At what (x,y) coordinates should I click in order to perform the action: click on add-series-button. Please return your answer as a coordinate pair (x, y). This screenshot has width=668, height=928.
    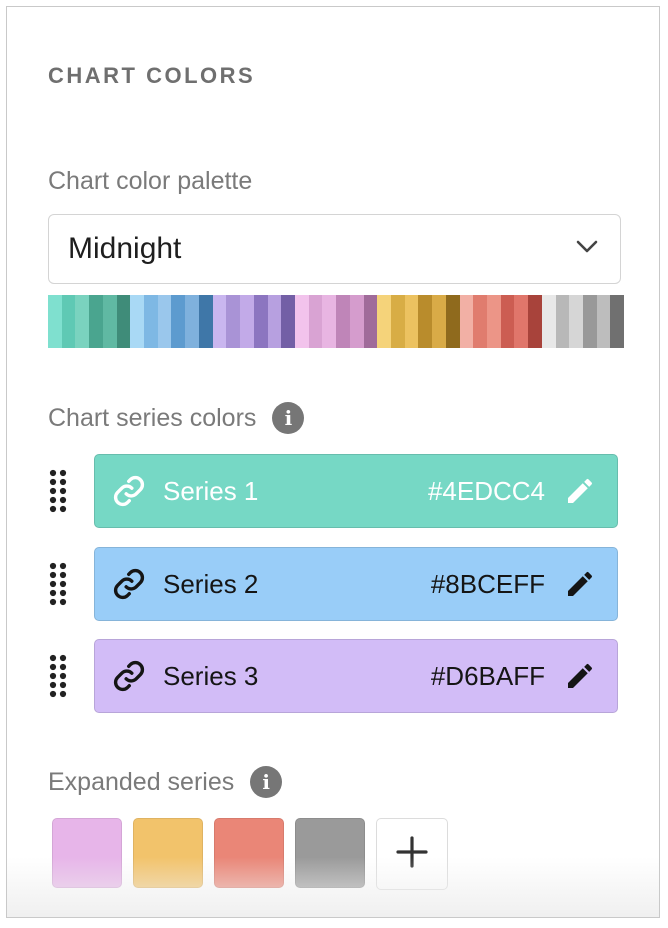
    Looking at the image, I should click on (412, 854).